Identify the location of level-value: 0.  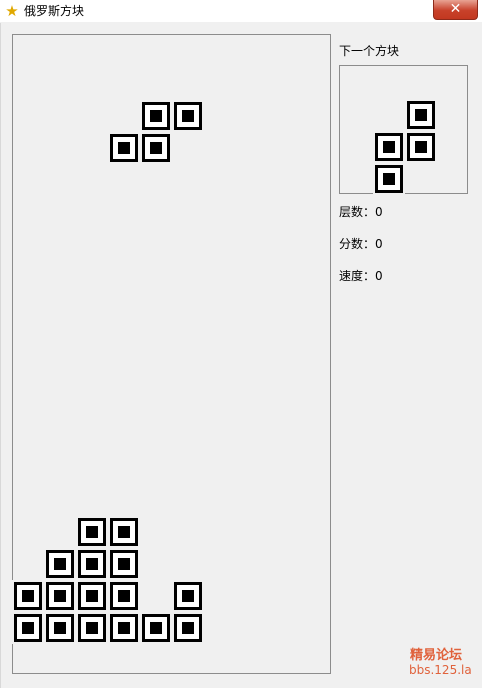
(379, 212).